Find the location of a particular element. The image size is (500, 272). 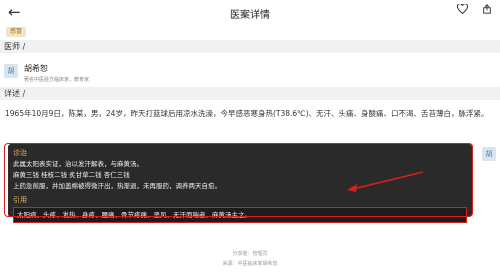

author-card: 胡 胡希恕 著名中医经方临床家，教育家 is located at coordinates (46, 71).